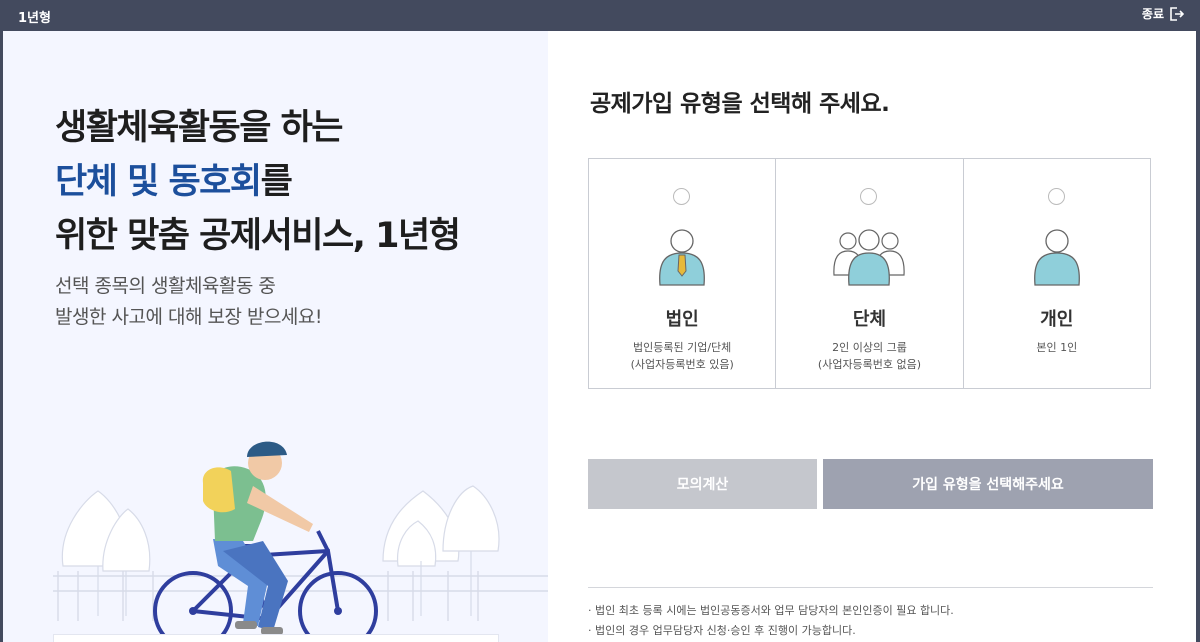 The image size is (1200, 642). Describe the element at coordinates (682, 196) in the screenshot. I see `radio-corporate` at that location.